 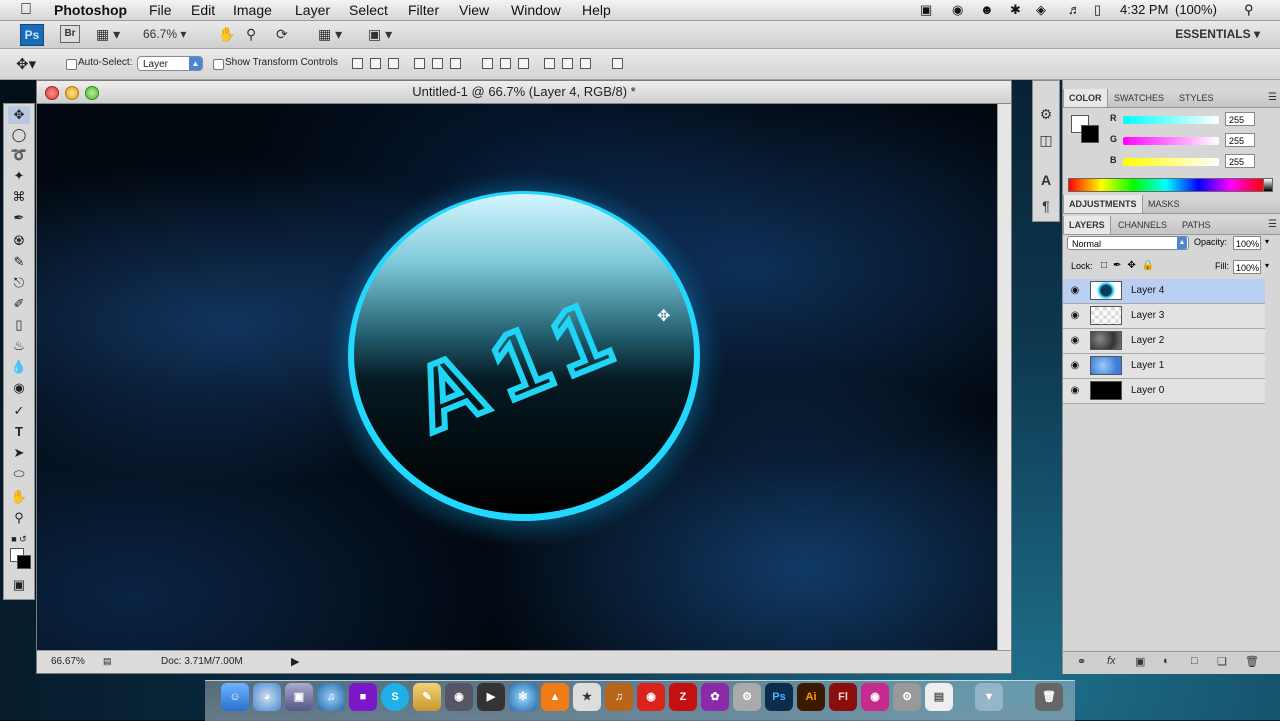 What do you see at coordinates (19, 283) in the screenshot?
I see `clone-stamp-tool-icon: ⎋` at bounding box center [19, 283].